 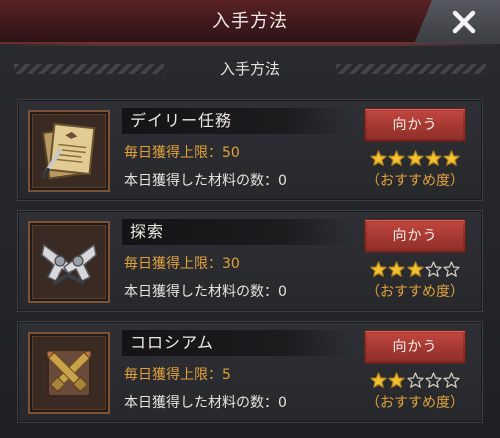 I want to click on section-title: 入手方法, so click(x=249, y=69).